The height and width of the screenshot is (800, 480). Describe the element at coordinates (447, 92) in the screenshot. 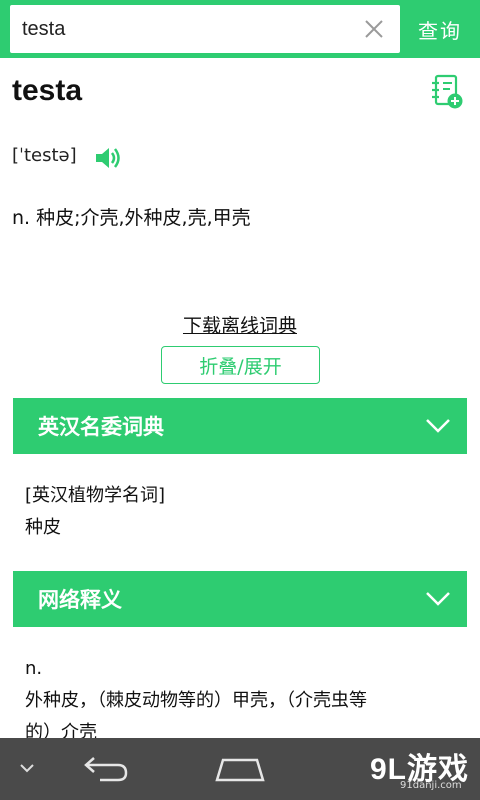

I see `wordbook-add-icon` at that location.